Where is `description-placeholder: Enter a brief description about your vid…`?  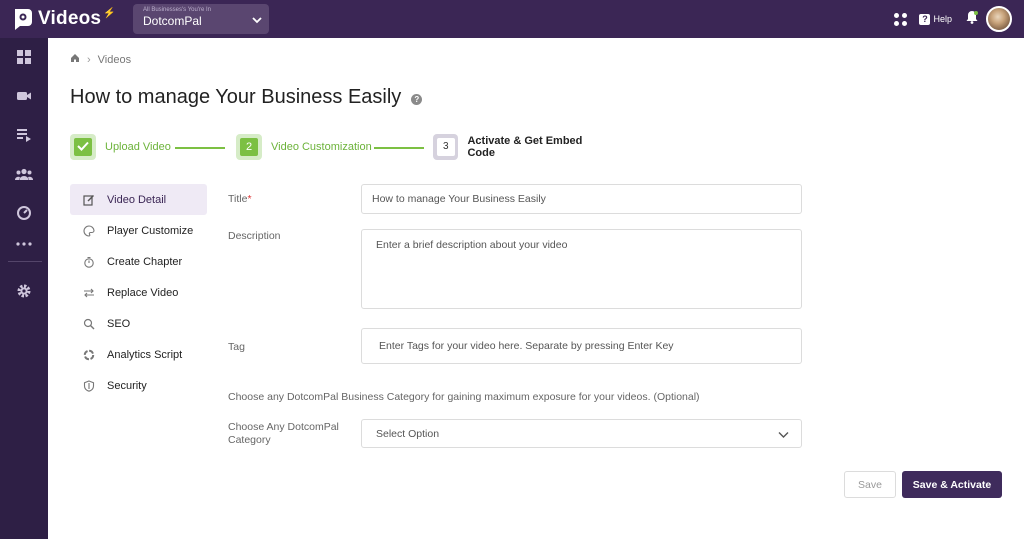 description-placeholder: Enter a brief description about your vid… is located at coordinates (472, 245).